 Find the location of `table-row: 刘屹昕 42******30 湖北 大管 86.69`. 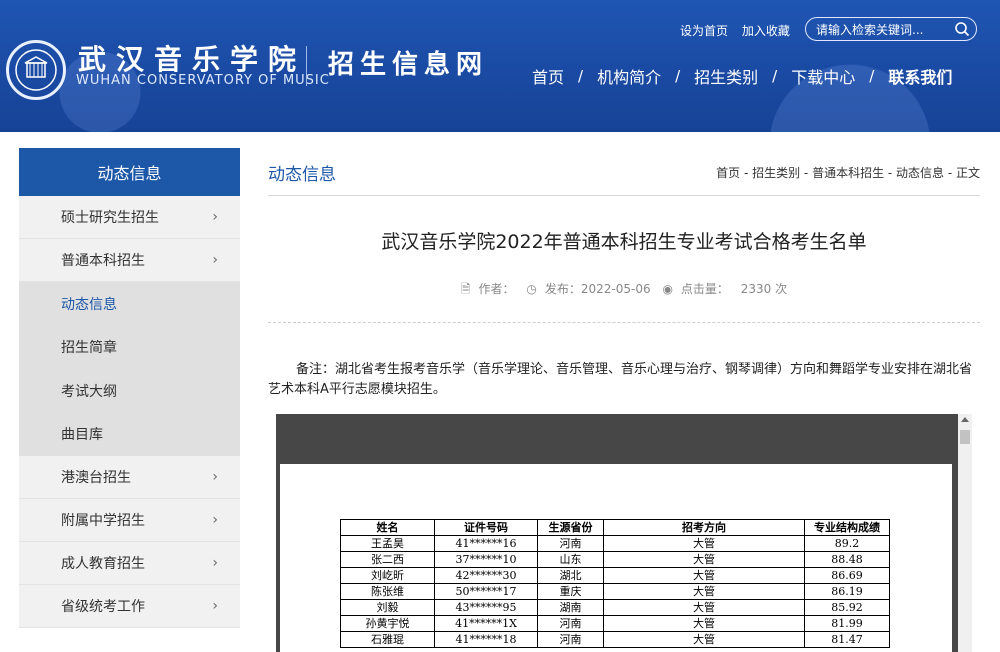

table-row: 刘屹昕 42******30 湖北 大管 86.69 is located at coordinates (615, 575).